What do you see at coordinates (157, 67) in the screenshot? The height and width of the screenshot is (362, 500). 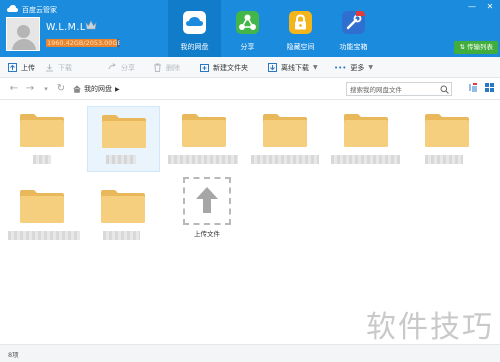 I see `trash-icon` at bounding box center [157, 67].